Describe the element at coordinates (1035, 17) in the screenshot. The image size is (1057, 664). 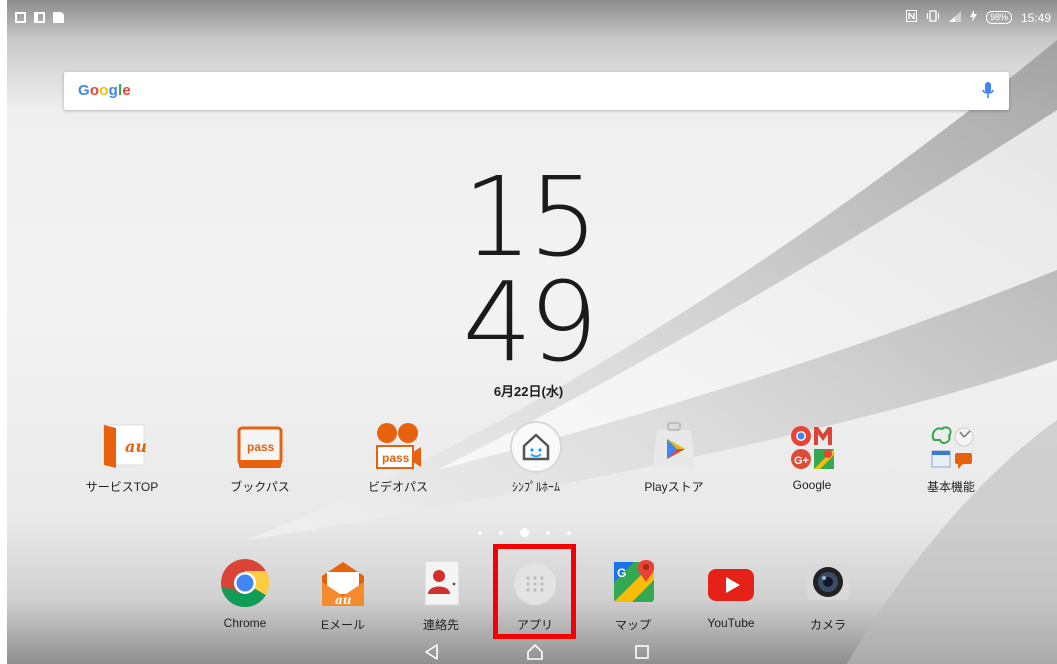
I see `status-time: 15:49` at that location.